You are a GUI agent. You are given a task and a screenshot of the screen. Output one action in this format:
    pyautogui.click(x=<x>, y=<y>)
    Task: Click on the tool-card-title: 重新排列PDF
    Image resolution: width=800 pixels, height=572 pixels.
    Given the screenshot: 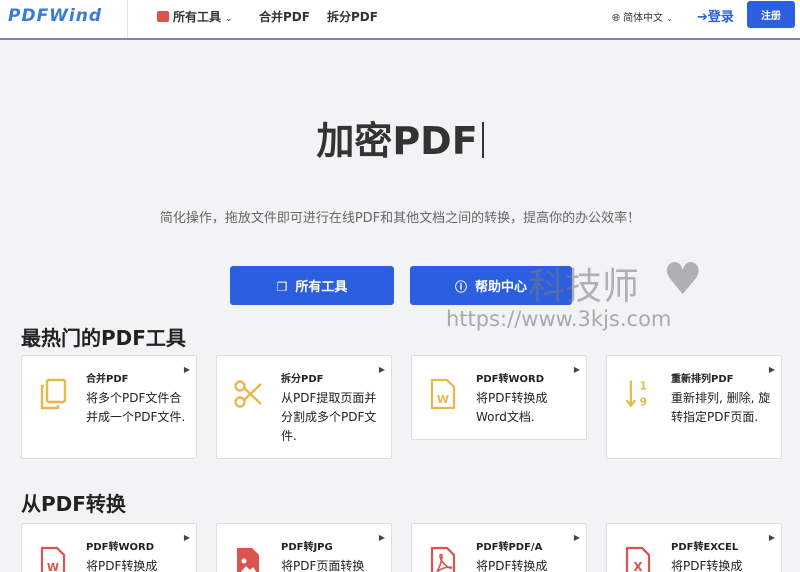 What is the action you would take?
    pyautogui.click(x=702, y=379)
    